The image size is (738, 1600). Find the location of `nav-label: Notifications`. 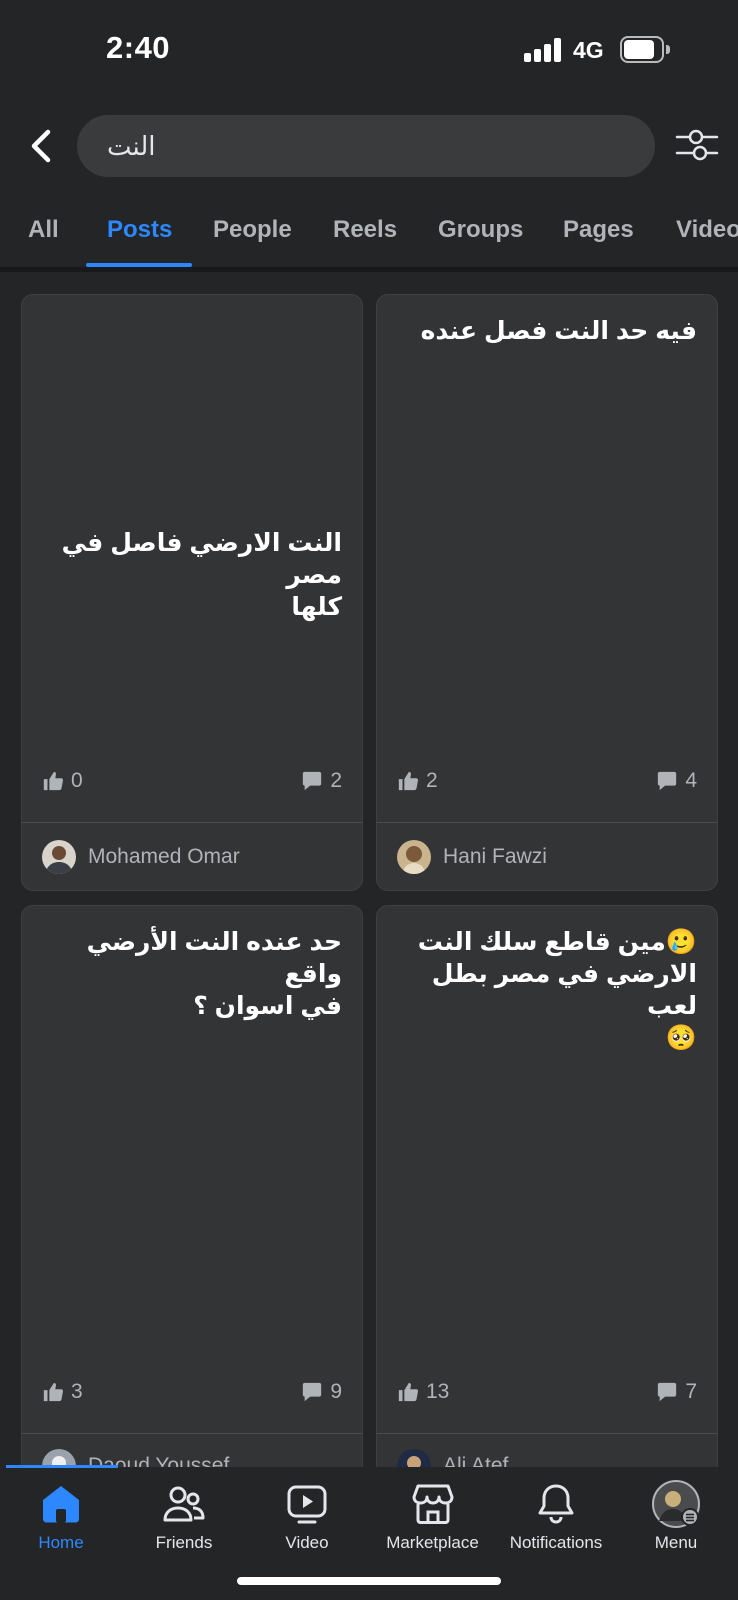

nav-label: Notifications is located at coordinates (556, 1542).